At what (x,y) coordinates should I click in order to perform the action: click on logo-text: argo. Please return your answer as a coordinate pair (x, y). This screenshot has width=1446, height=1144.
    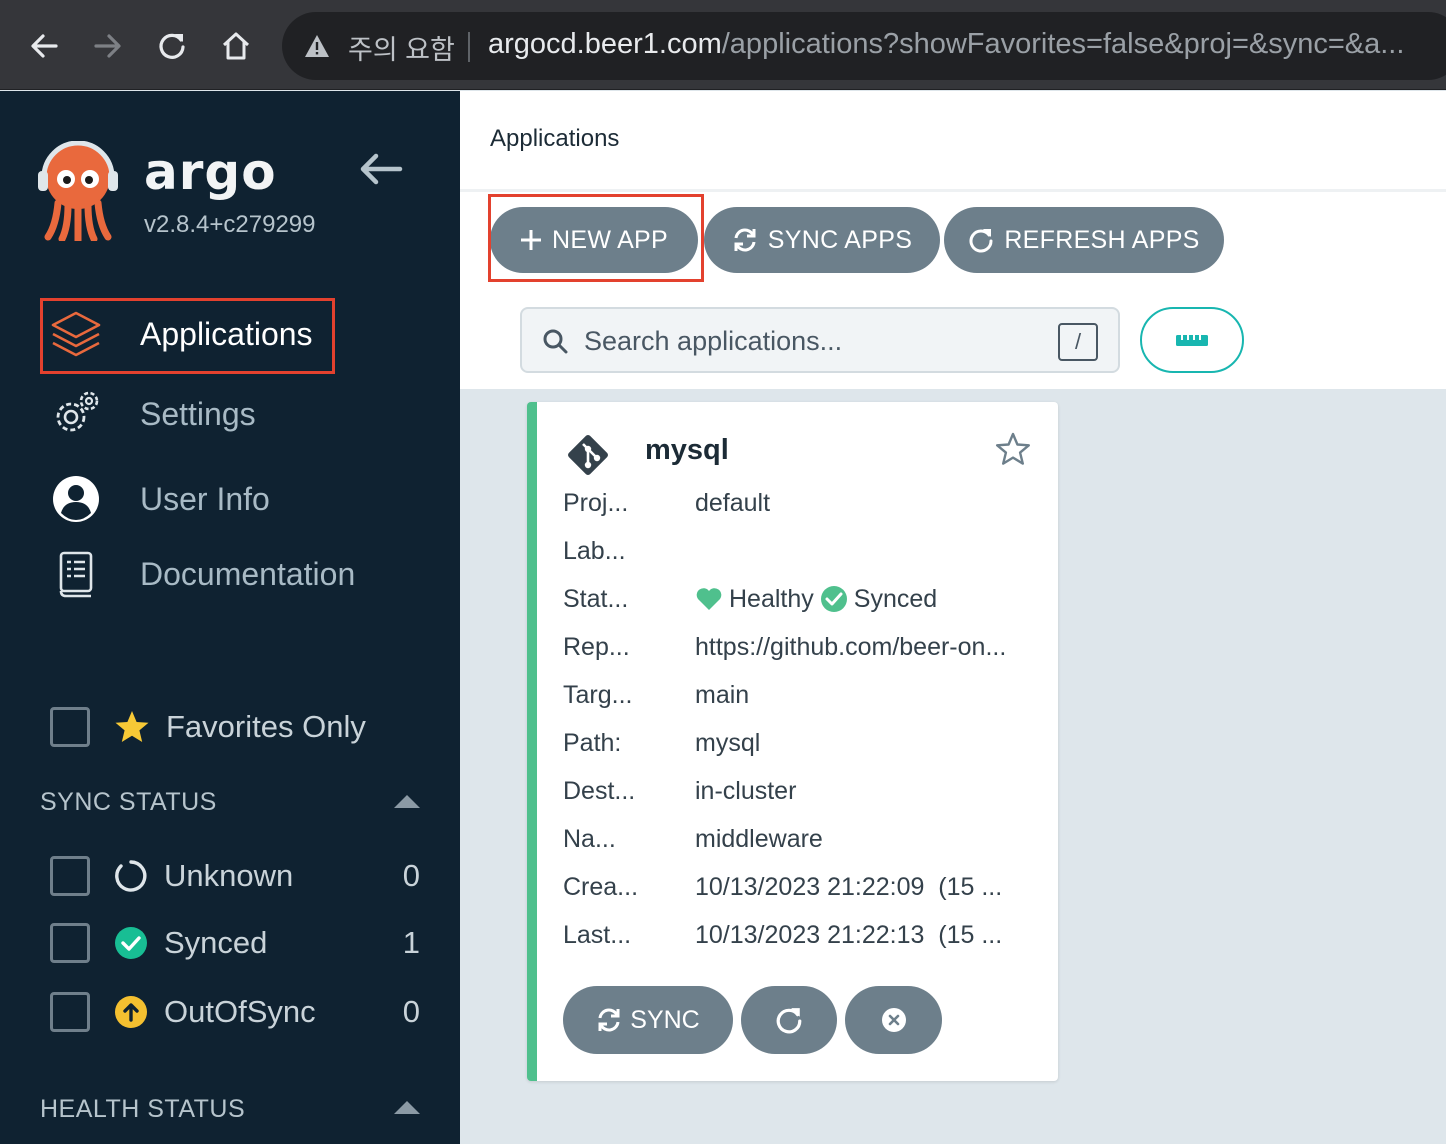
    Looking at the image, I should click on (210, 172).